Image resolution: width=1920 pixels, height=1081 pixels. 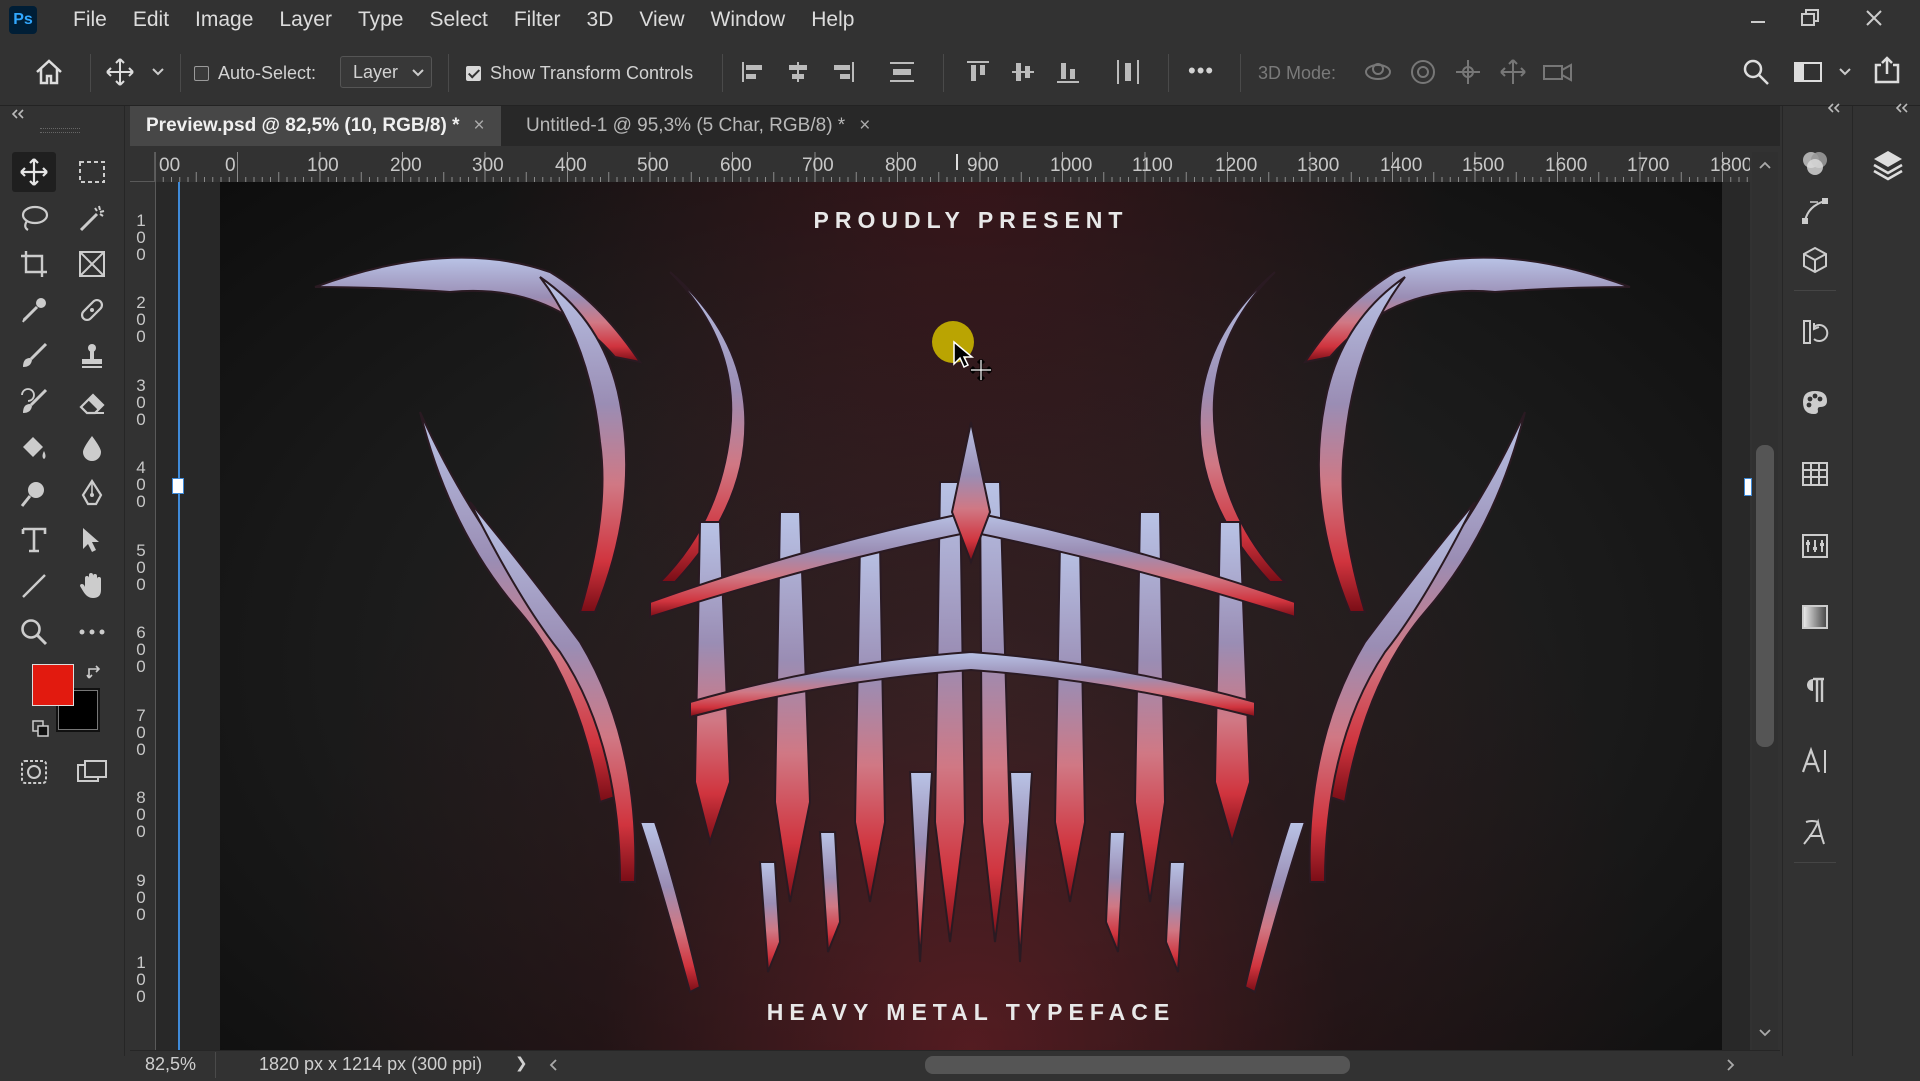 I want to click on align-bottom-button, so click(x=1068, y=72).